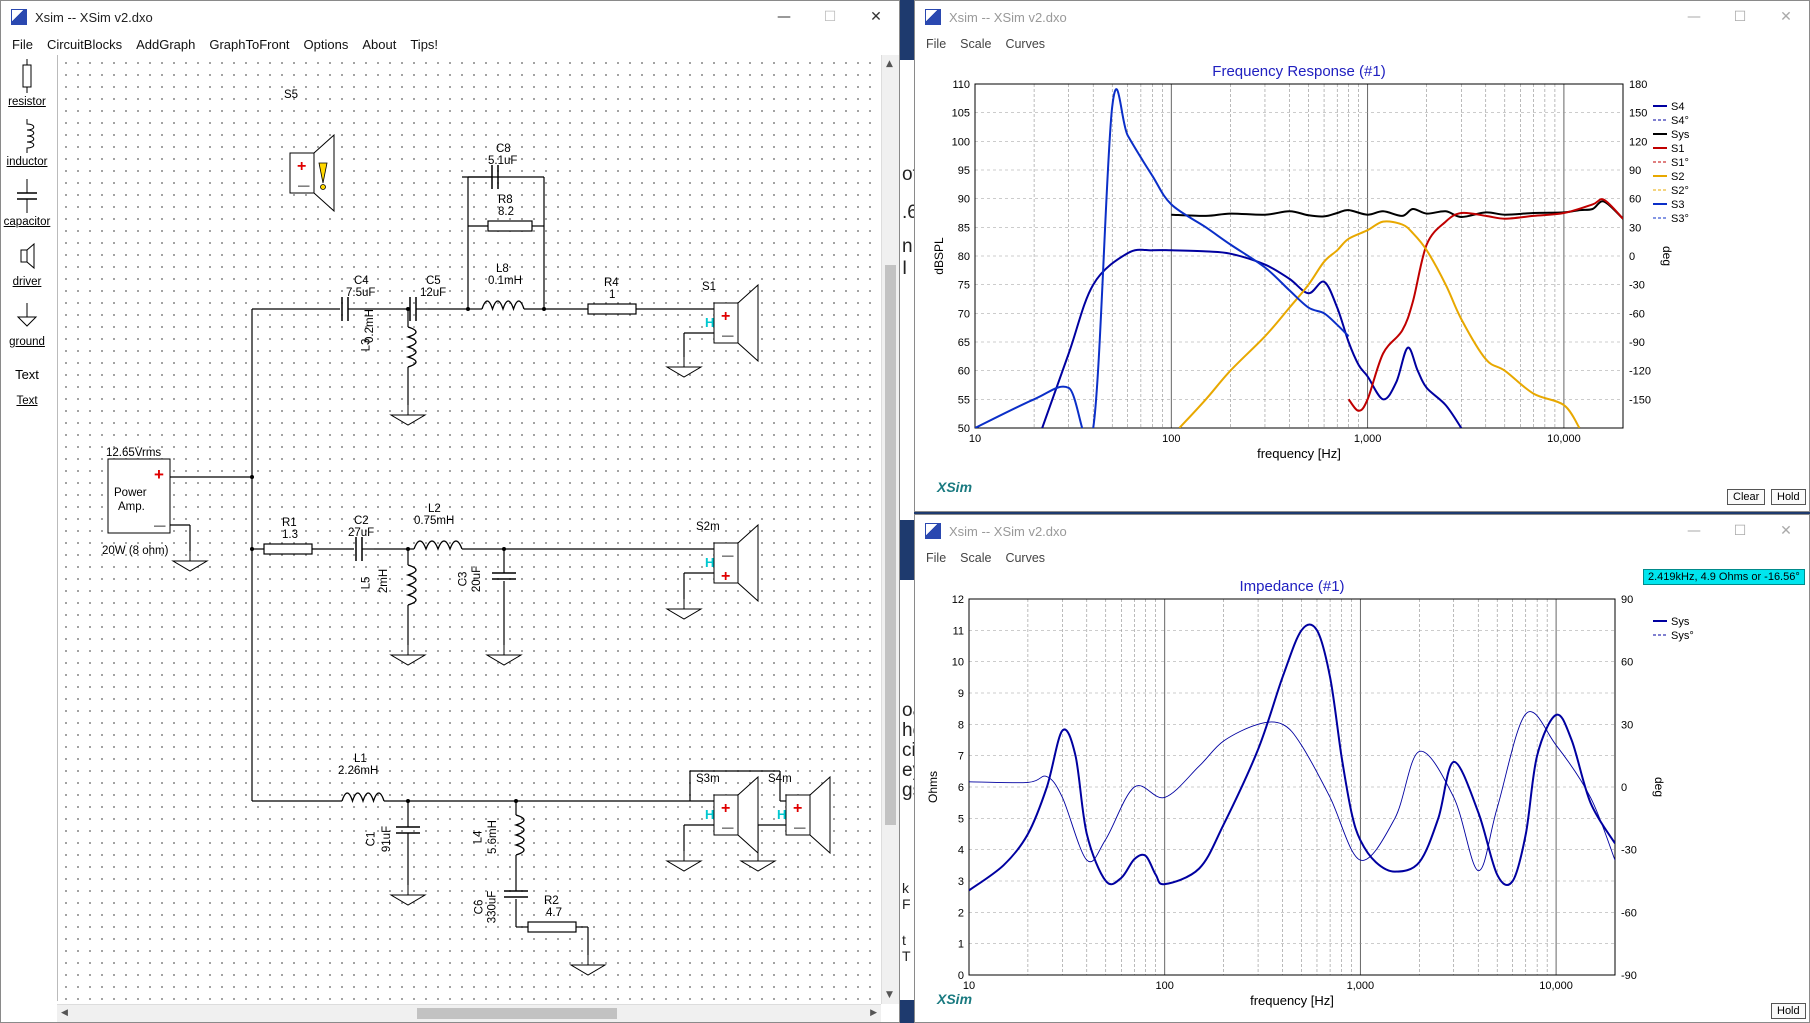 This screenshot has width=1810, height=1023. I want to click on series-line-sys, so click(1397, 210).